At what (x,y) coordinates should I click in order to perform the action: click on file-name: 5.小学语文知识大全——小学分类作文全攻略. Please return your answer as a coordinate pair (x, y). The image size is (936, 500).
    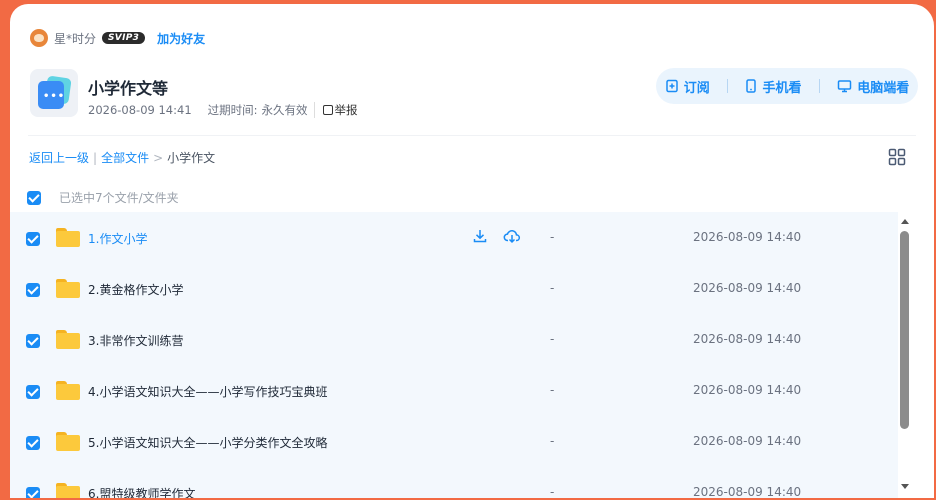
    Looking at the image, I should click on (207, 442).